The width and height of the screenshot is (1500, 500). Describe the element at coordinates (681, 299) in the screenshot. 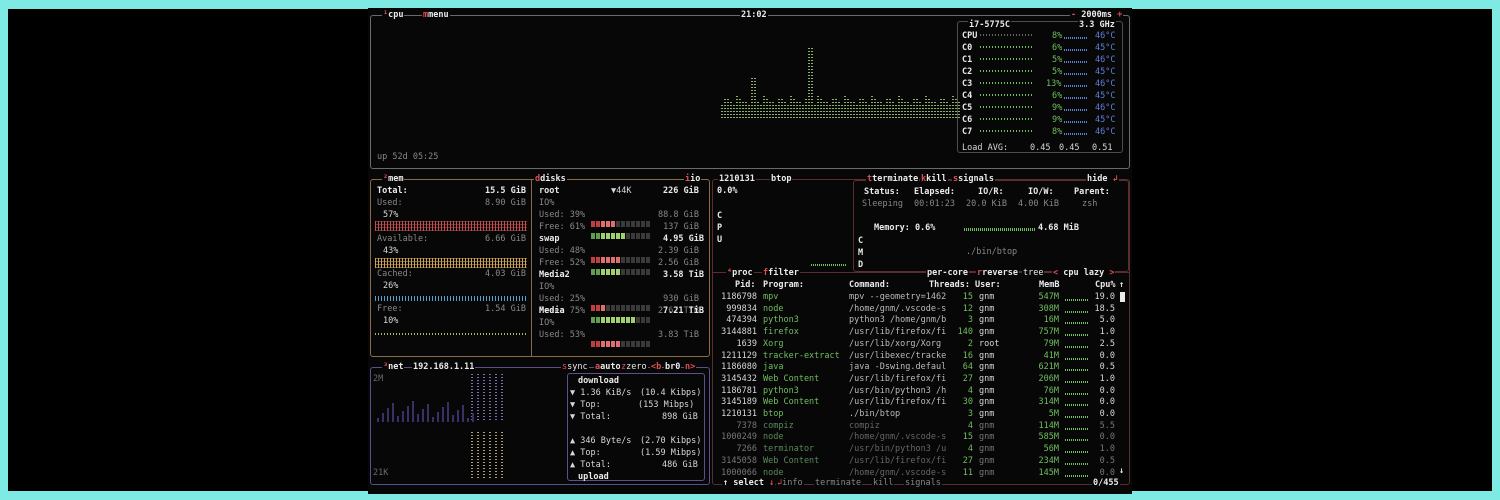

I see `disk-used-value: 930 GiB` at that location.